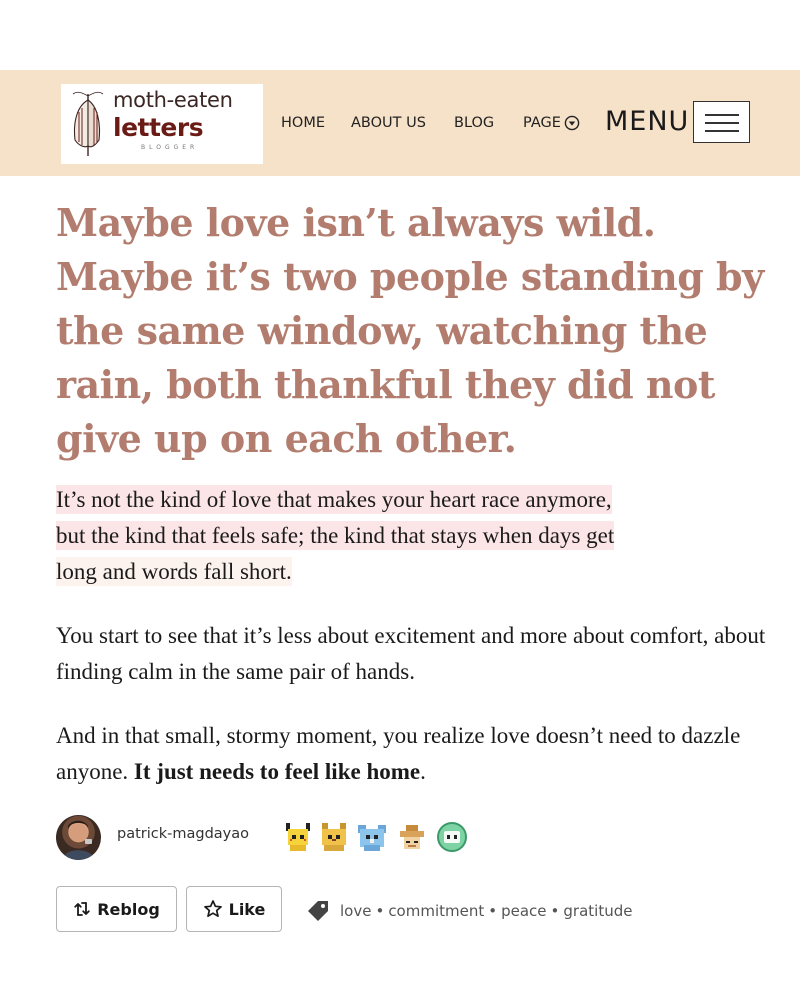 The height and width of the screenshot is (1000, 800). What do you see at coordinates (572, 123) in the screenshot?
I see `dropdown-circle-icon` at bounding box center [572, 123].